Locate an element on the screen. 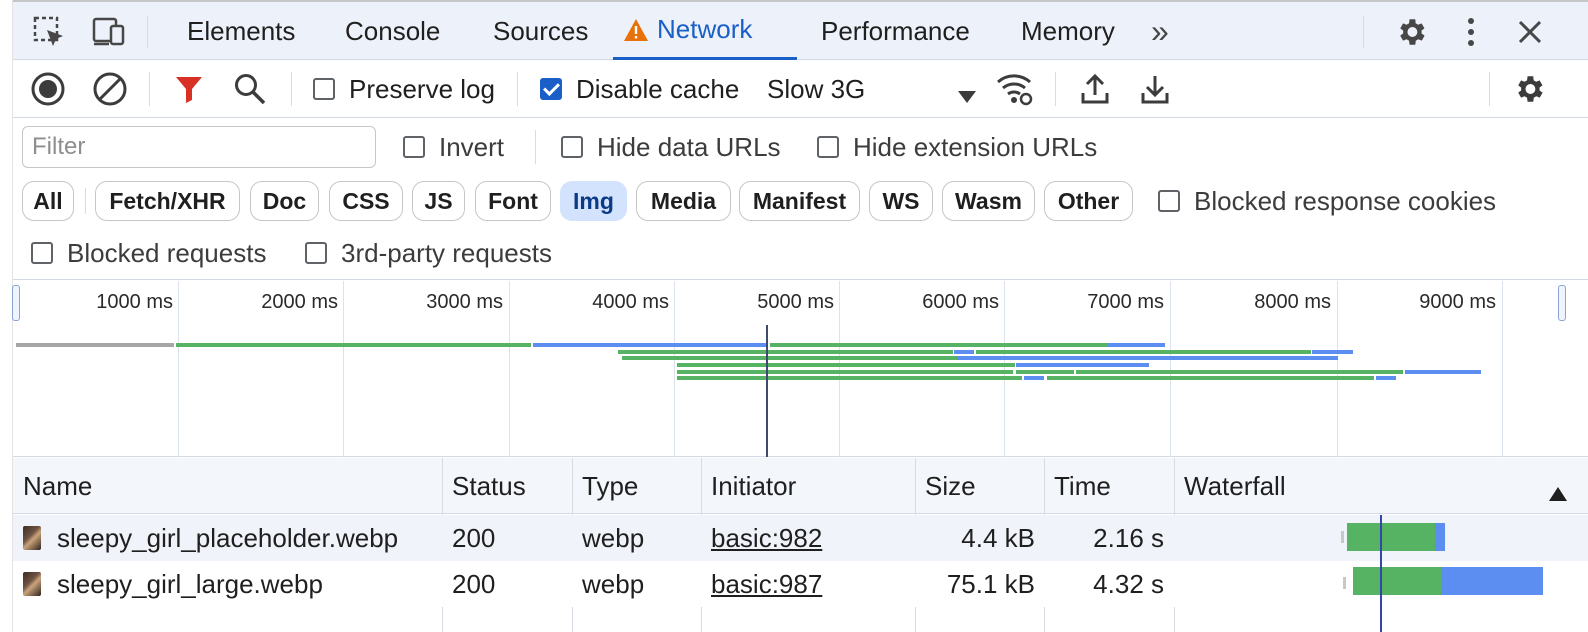 This screenshot has width=1588, height=632. filter-chip-img: Img is located at coordinates (593, 201).